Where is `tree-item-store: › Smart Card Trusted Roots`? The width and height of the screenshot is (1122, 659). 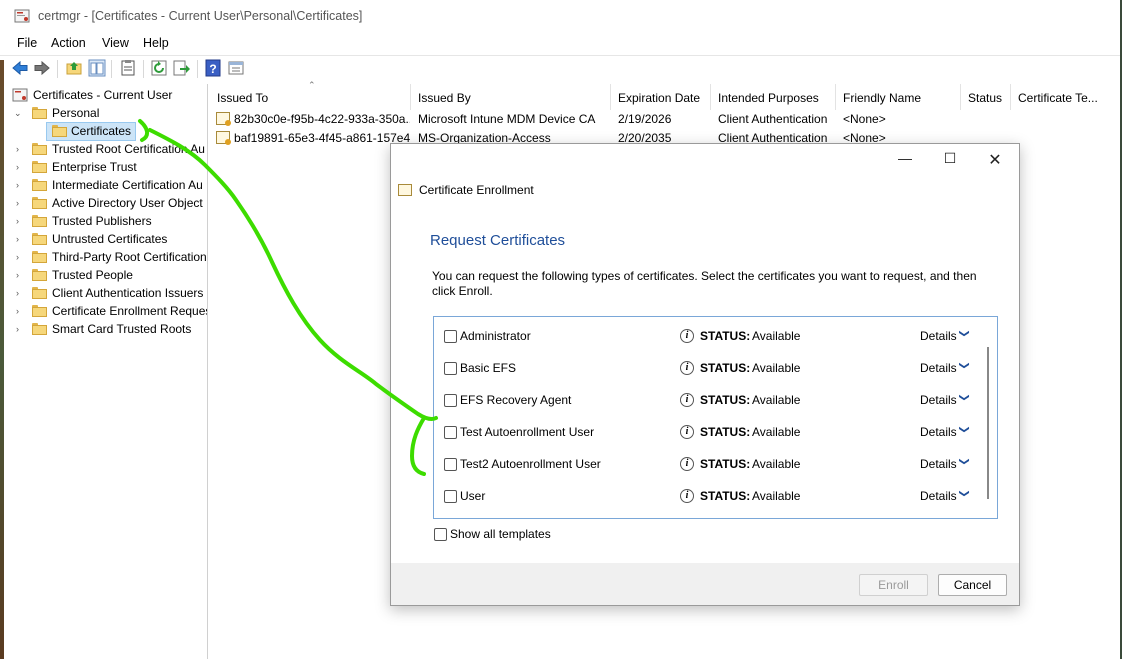
tree-item-store: › Smart Card Trusted Roots is located at coordinates (105, 330).